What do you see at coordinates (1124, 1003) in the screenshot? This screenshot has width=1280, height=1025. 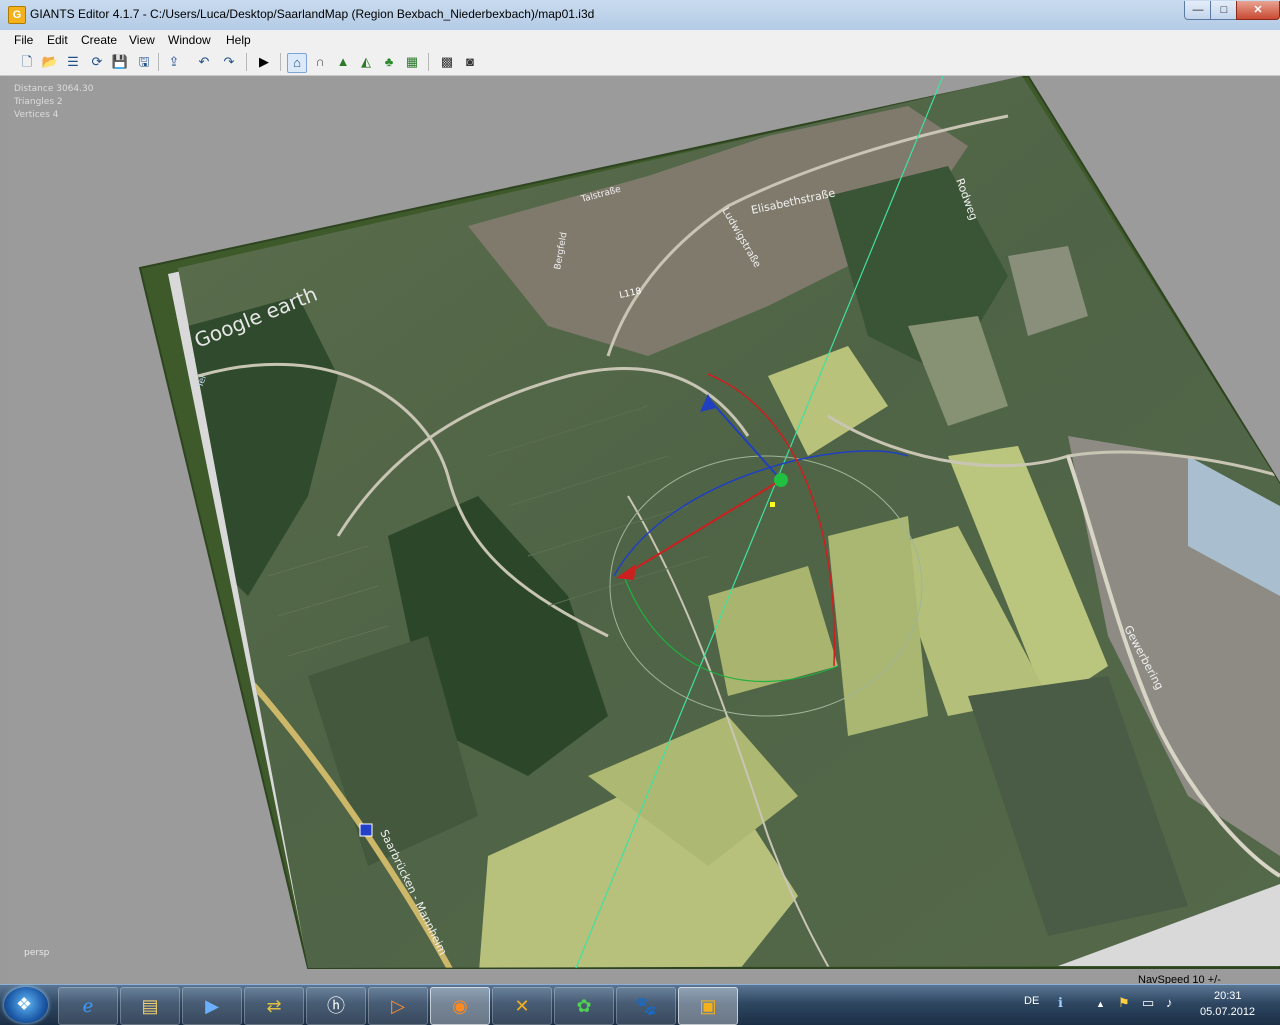 I see `security-icon: ⚑` at bounding box center [1124, 1003].